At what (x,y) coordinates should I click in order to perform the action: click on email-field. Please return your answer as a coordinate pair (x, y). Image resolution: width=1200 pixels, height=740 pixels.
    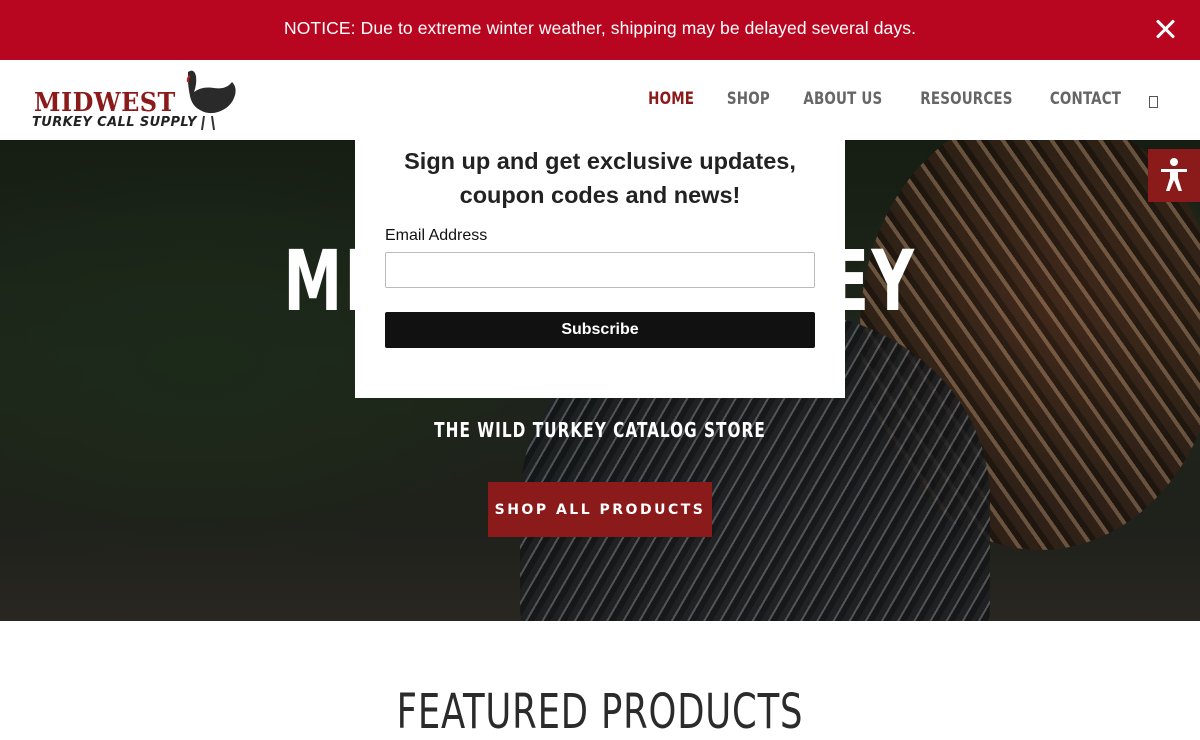
    Looking at the image, I should click on (600, 270).